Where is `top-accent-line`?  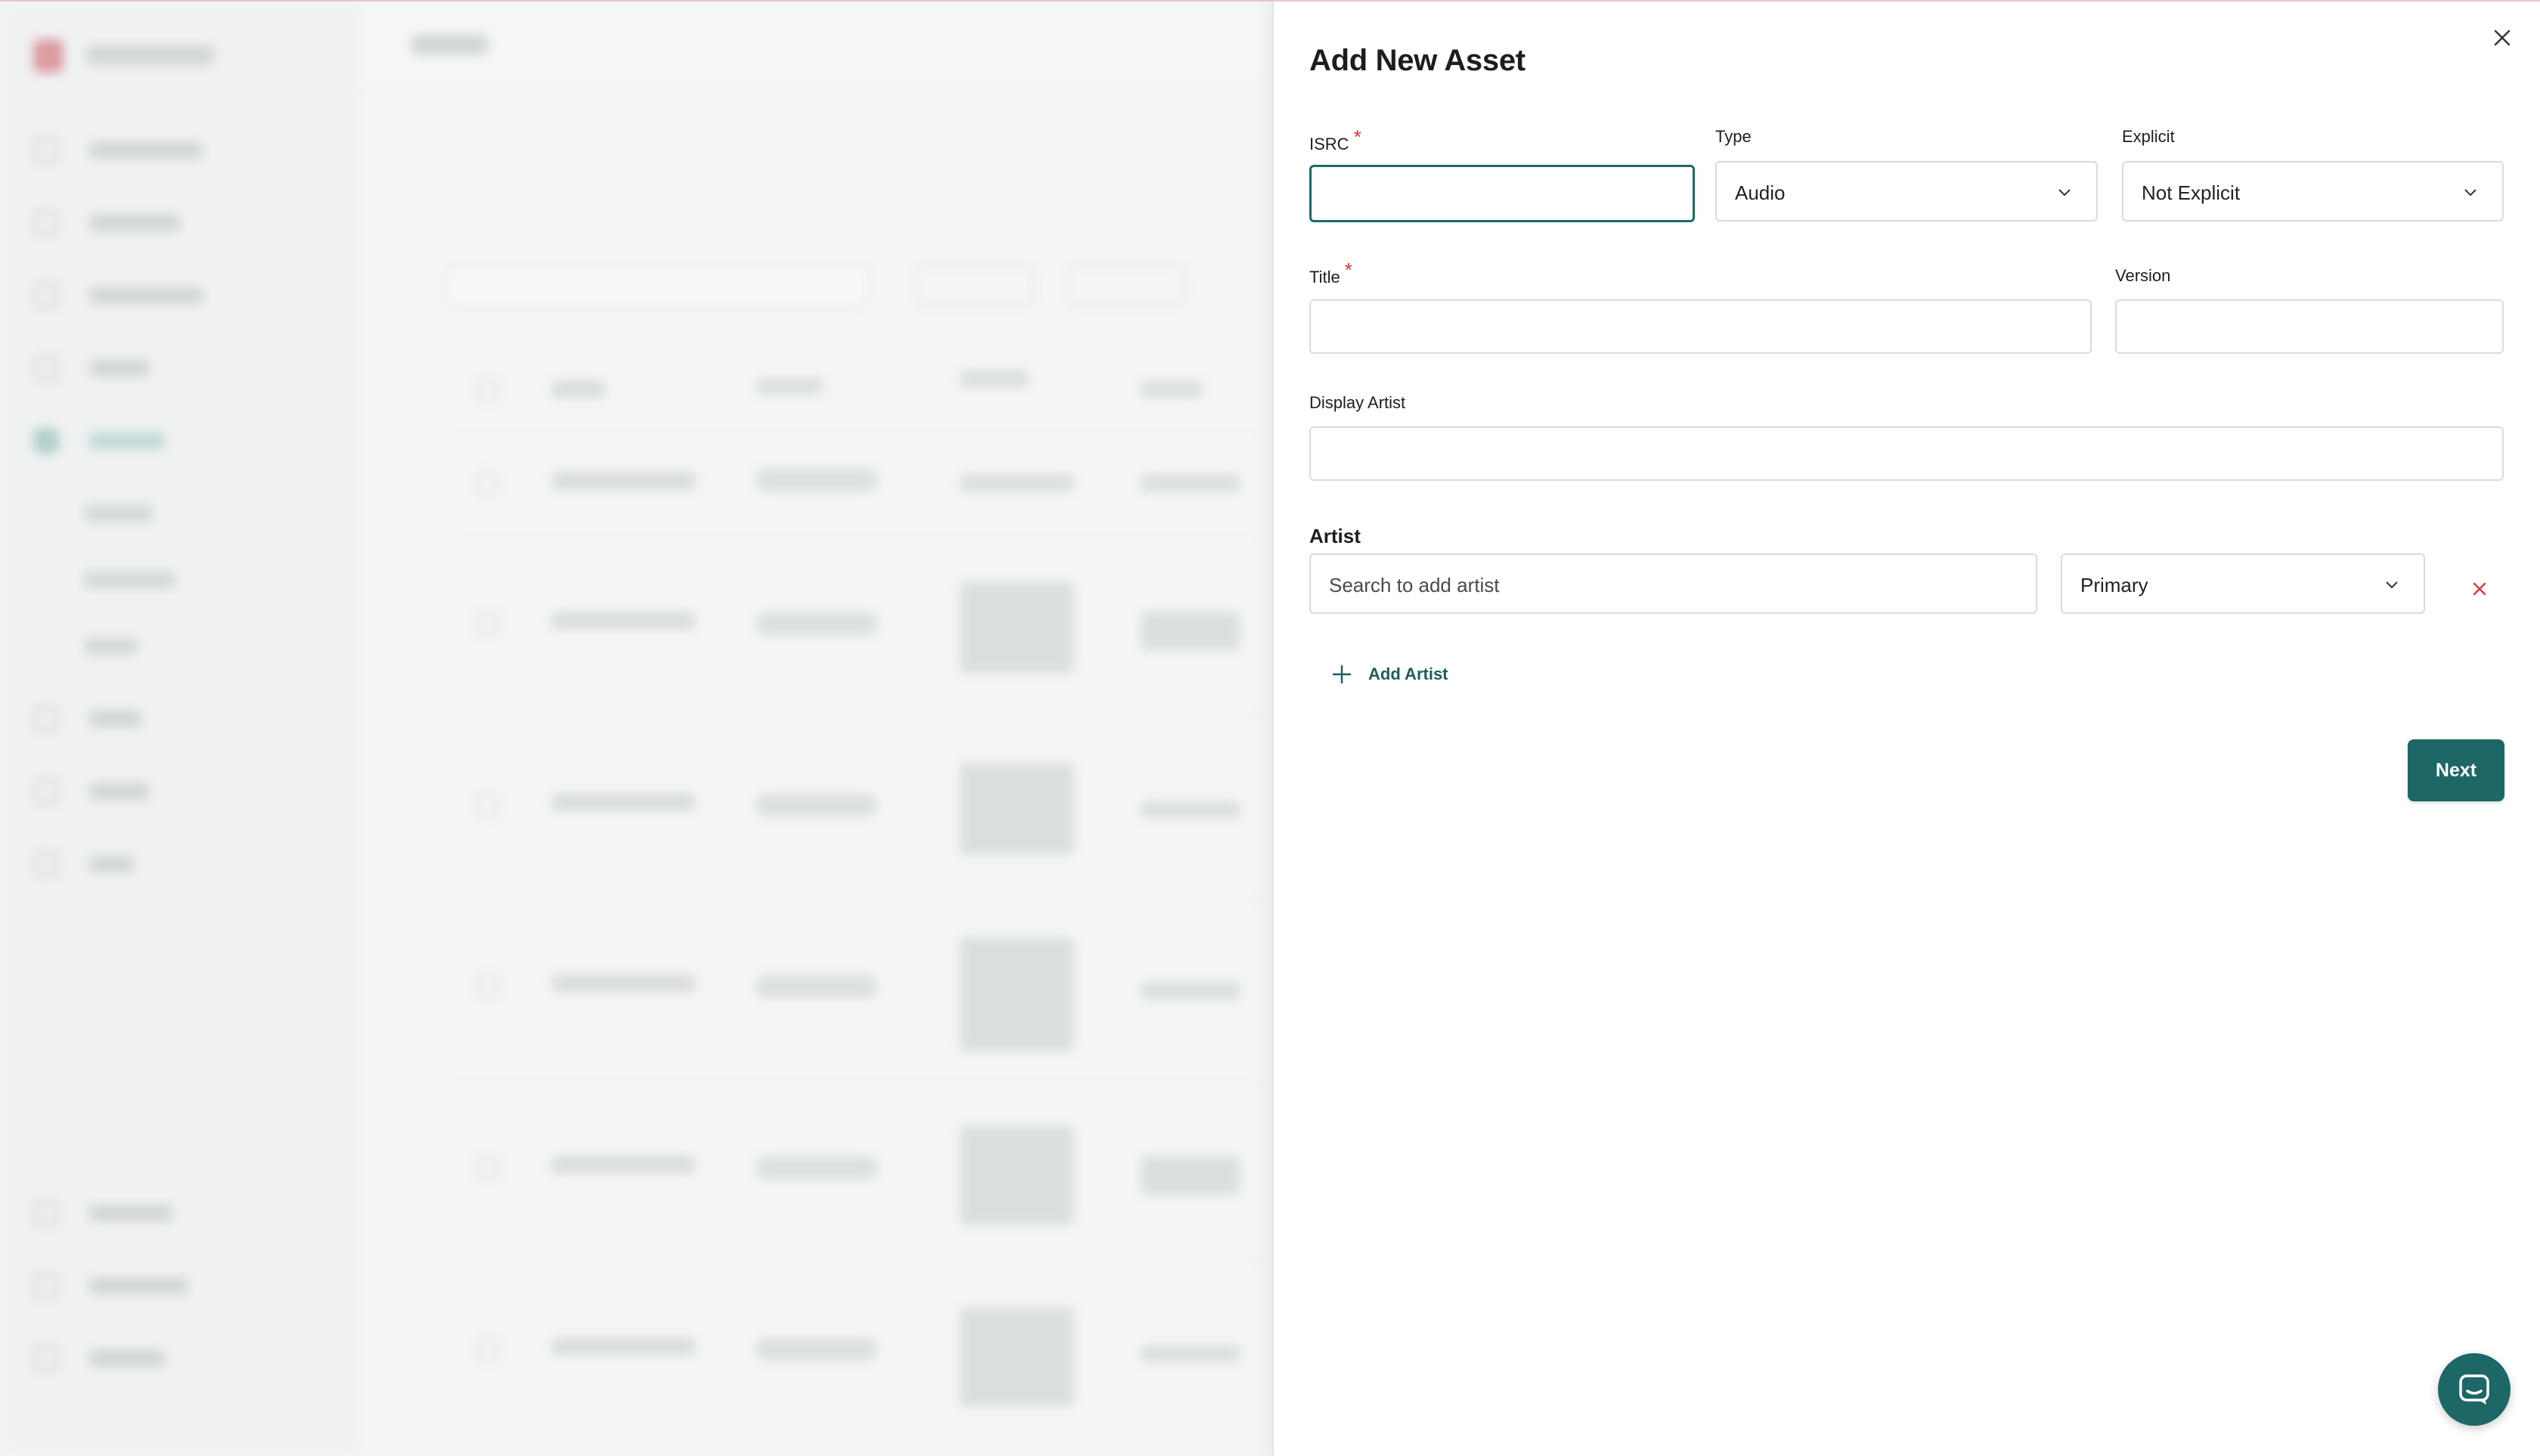 top-accent-line is located at coordinates (1270, 1).